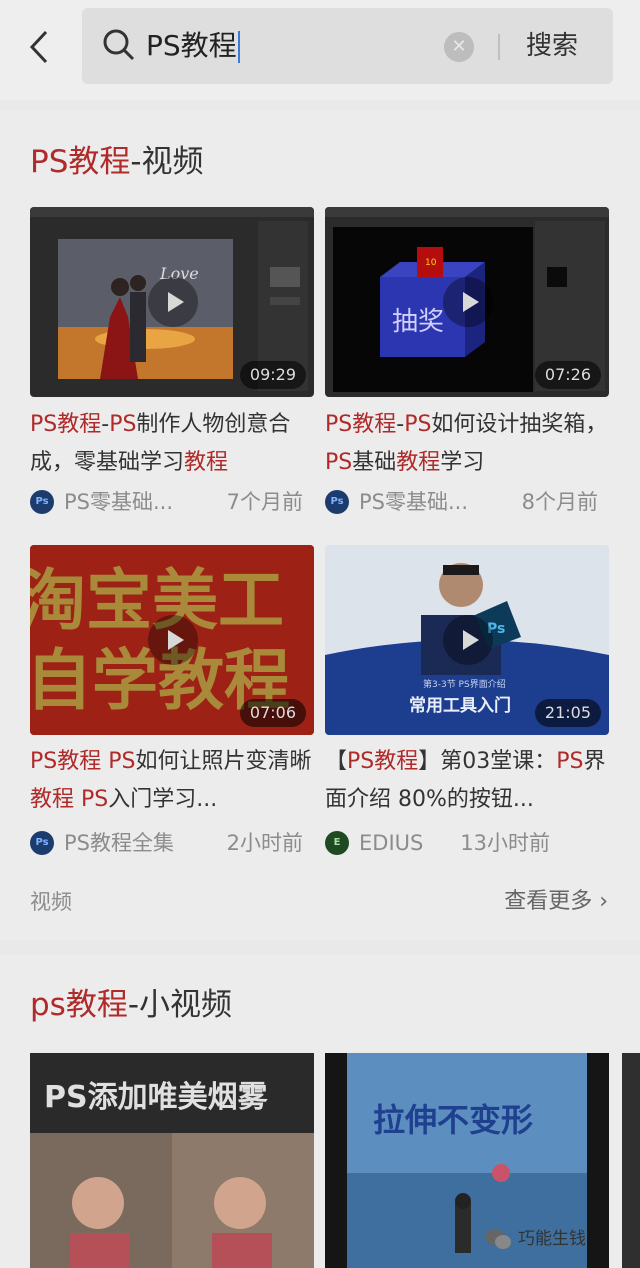  Describe the element at coordinates (119, 843) in the screenshot. I see `video-author: PS教程全集` at that location.